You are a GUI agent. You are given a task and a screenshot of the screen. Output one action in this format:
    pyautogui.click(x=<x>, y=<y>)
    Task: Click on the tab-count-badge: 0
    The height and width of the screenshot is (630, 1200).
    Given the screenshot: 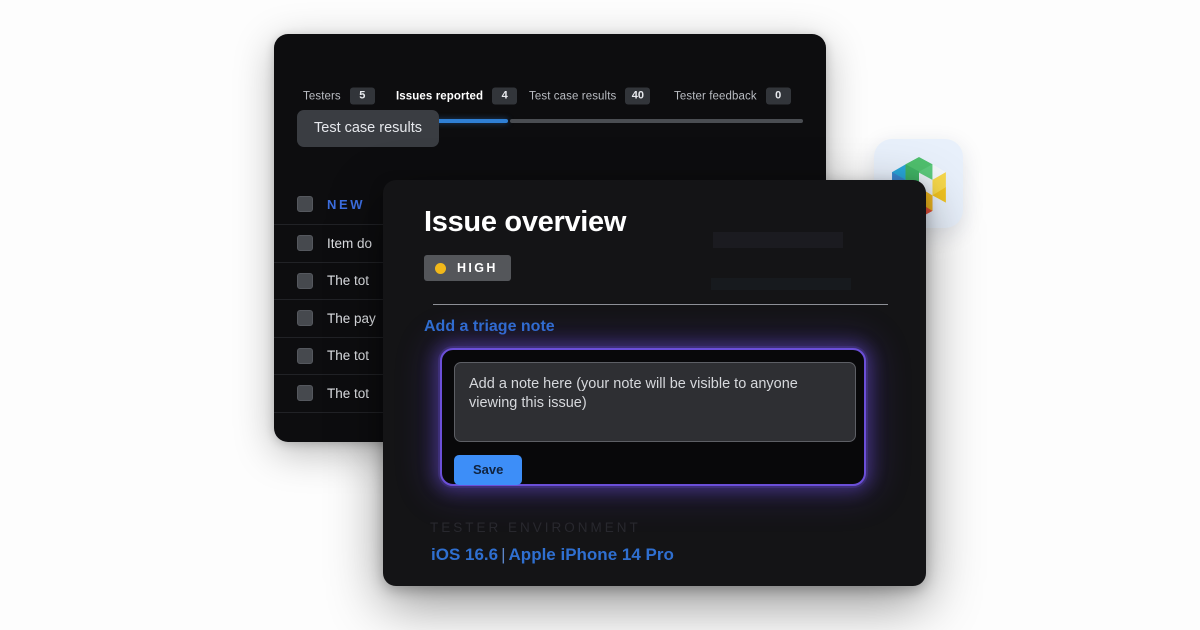 What is the action you would take?
    pyautogui.click(x=778, y=96)
    